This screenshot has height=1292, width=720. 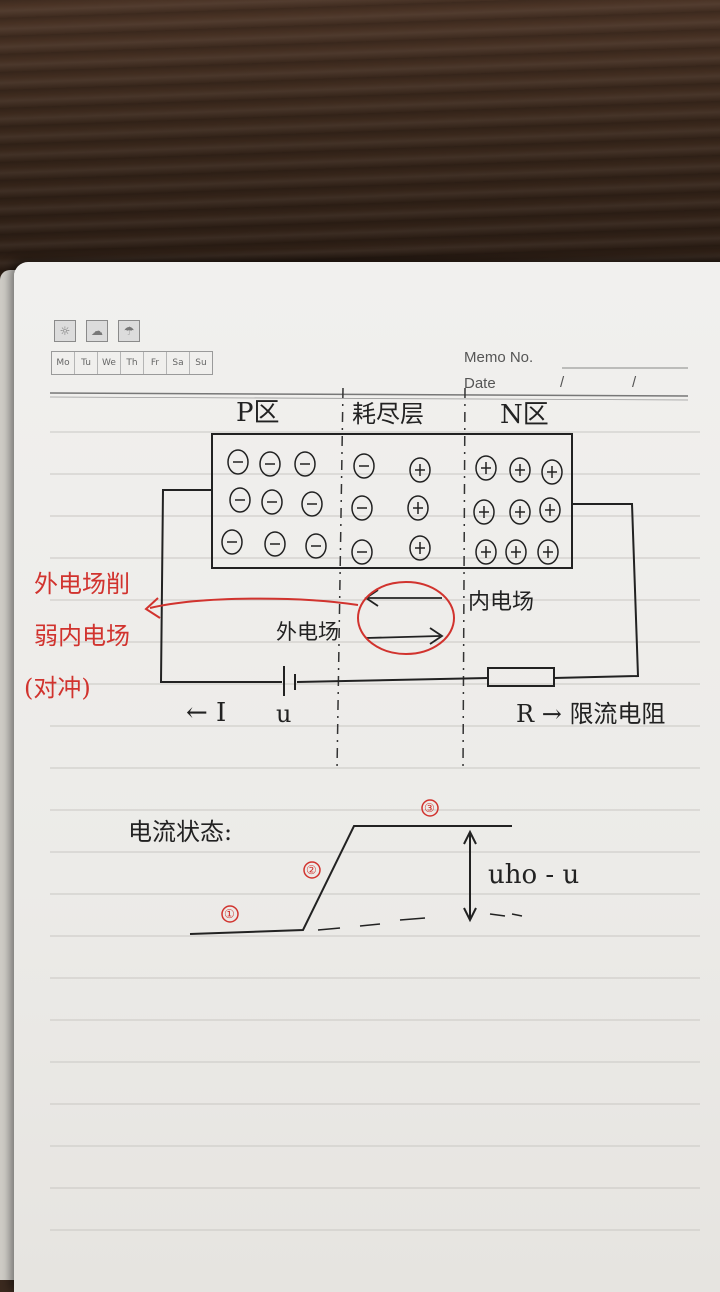 What do you see at coordinates (206, 713) in the screenshot?
I see `current-direction-label: ← I` at bounding box center [206, 713].